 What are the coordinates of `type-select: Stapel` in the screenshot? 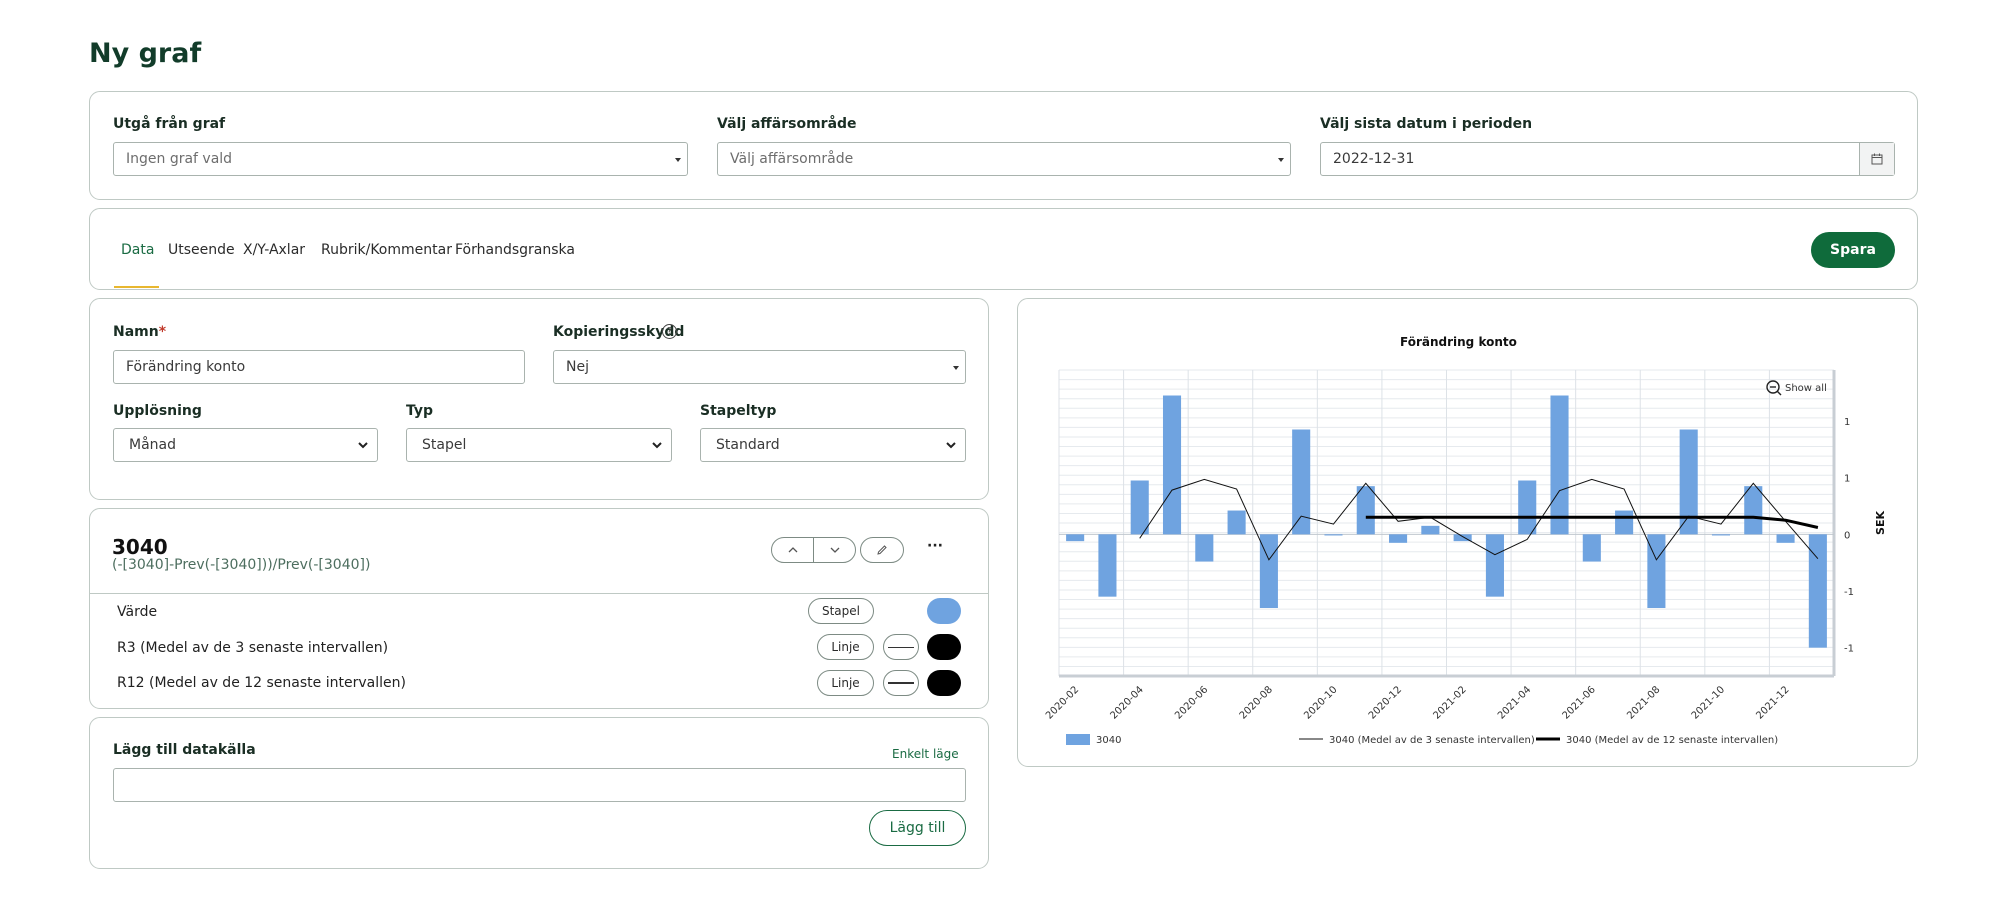 It's located at (539, 445).